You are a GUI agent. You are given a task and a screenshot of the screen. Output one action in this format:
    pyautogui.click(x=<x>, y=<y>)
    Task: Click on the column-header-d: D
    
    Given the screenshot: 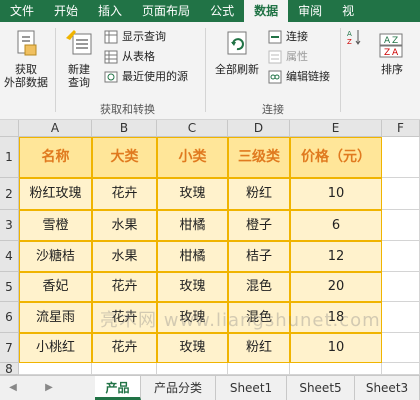 What is the action you would take?
    pyautogui.click(x=259, y=128)
    